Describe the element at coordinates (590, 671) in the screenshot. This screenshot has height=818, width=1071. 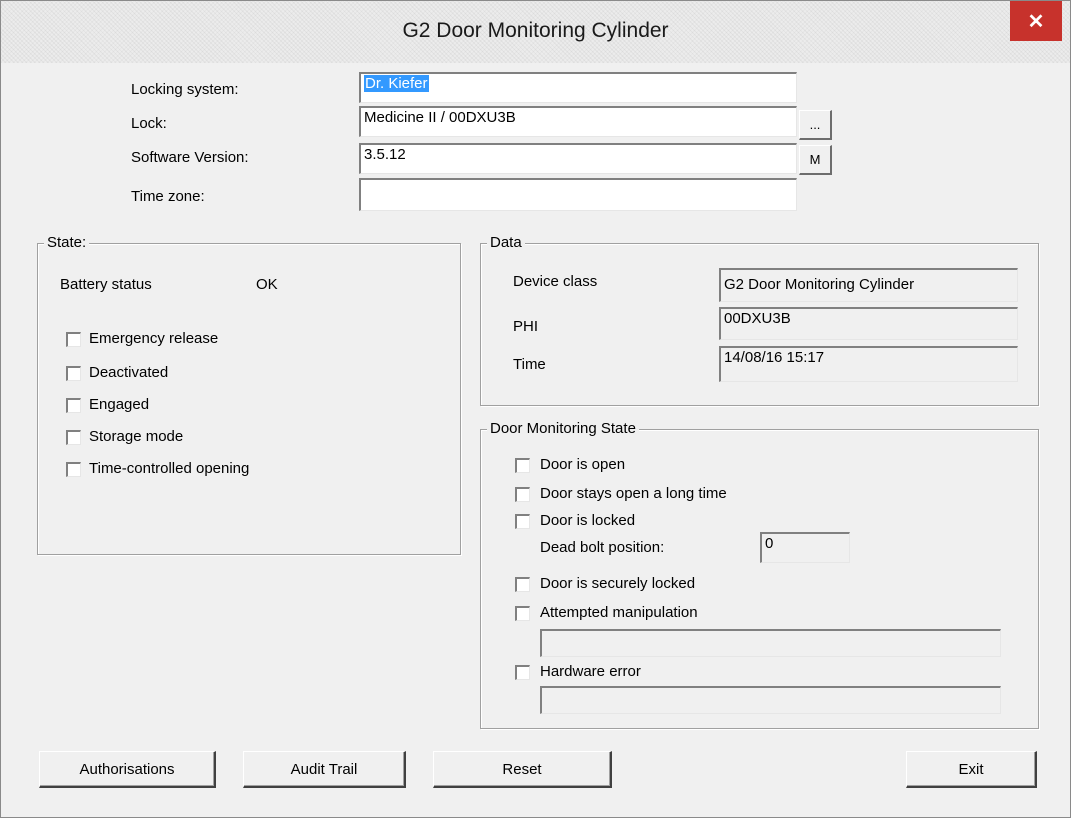
I see `hardware-error-label: Hardware error` at that location.